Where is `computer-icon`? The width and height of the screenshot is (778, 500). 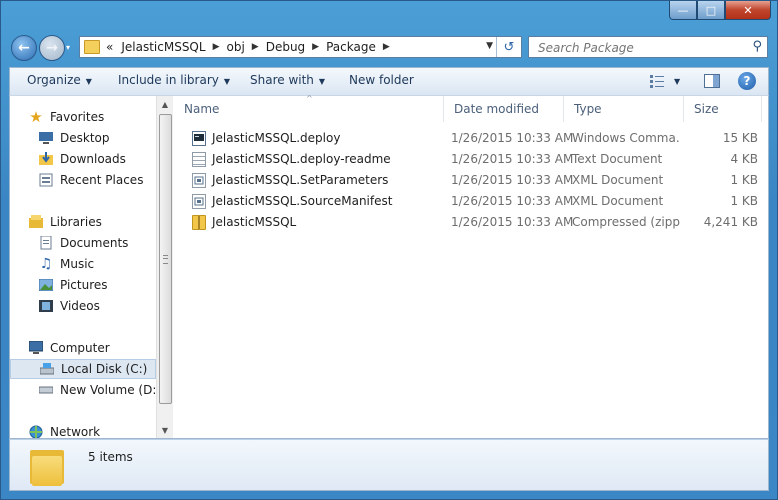
computer-icon is located at coordinates (36, 348).